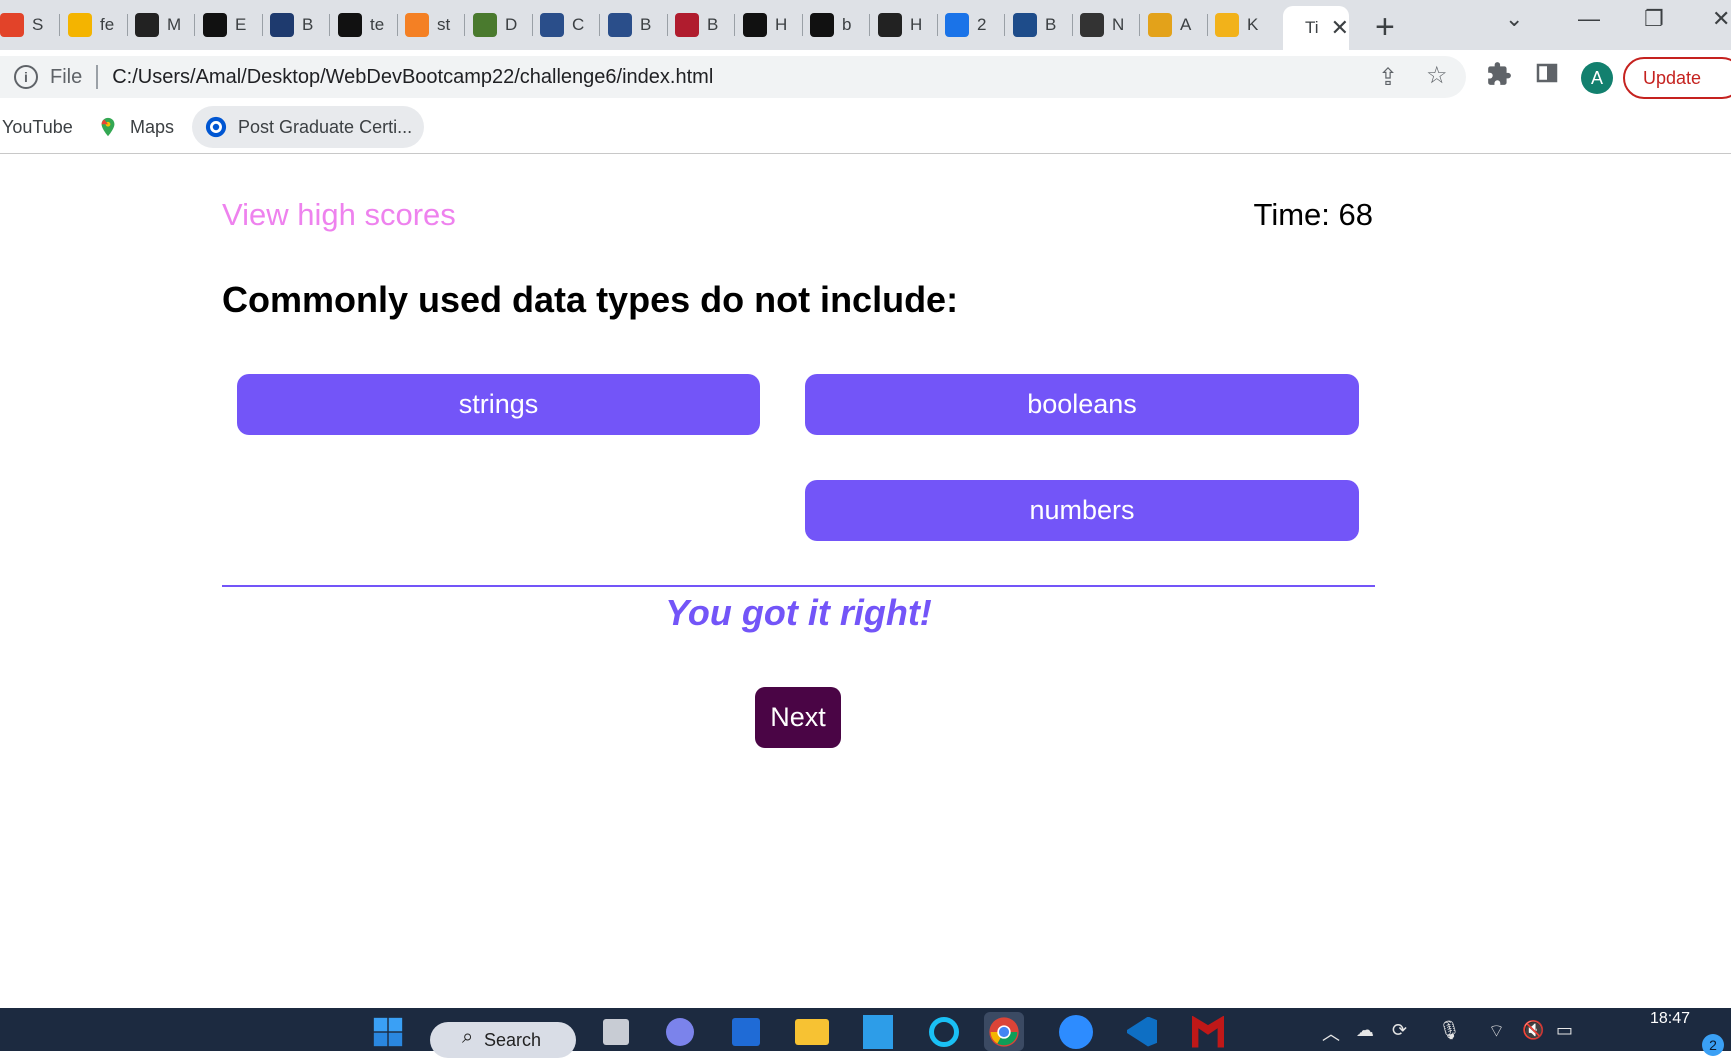 This screenshot has width=1731, height=1058. What do you see at coordinates (107, 24) in the screenshot?
I see `tab-title: fe` at bounding box center [107, 24].